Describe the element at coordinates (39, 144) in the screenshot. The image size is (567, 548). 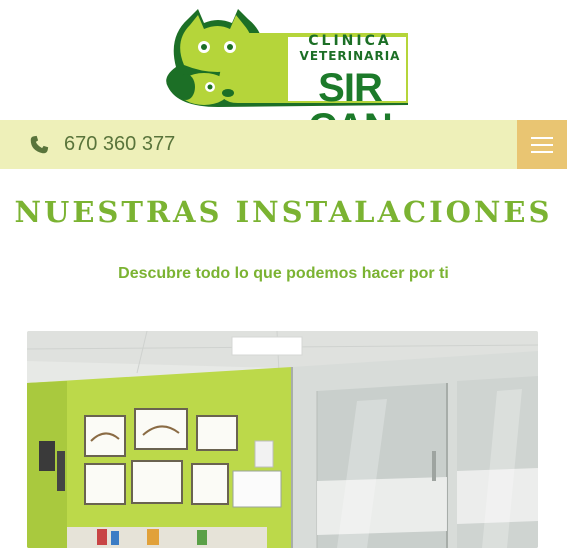
I see `phone-icon` at that location.